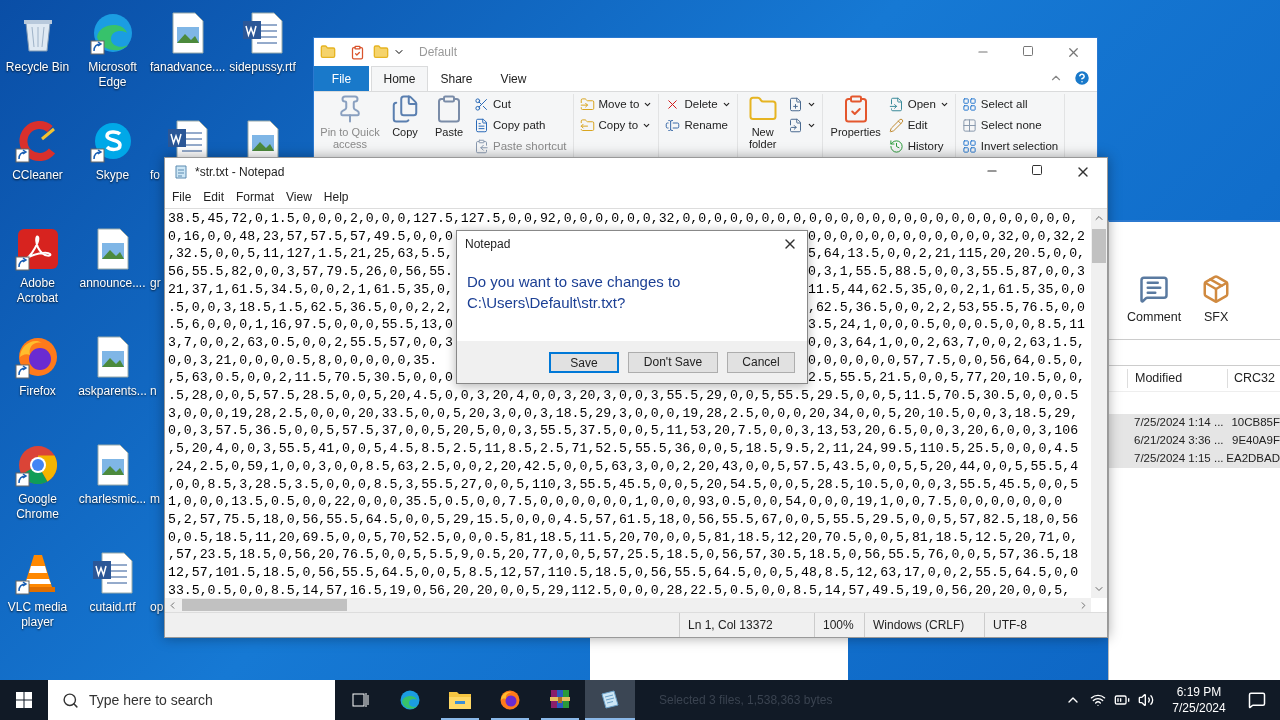  I want to click on desktop-icon-label: VLC media player, so click(37, 615).